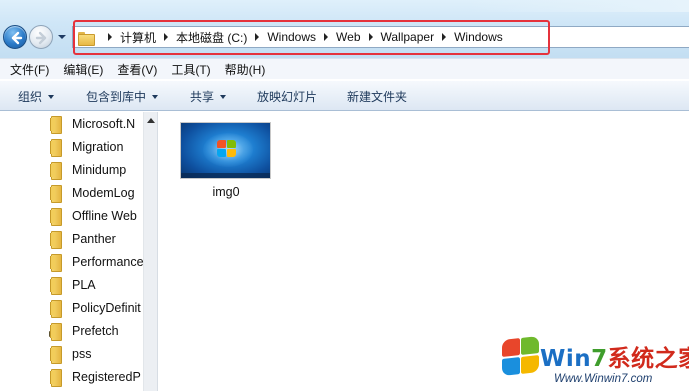 The width and height of the screenshot is (689, 391). Describe the element at coordinates (566, 359) in the screenshot. I see `watermark-title-win: Win` at that location.